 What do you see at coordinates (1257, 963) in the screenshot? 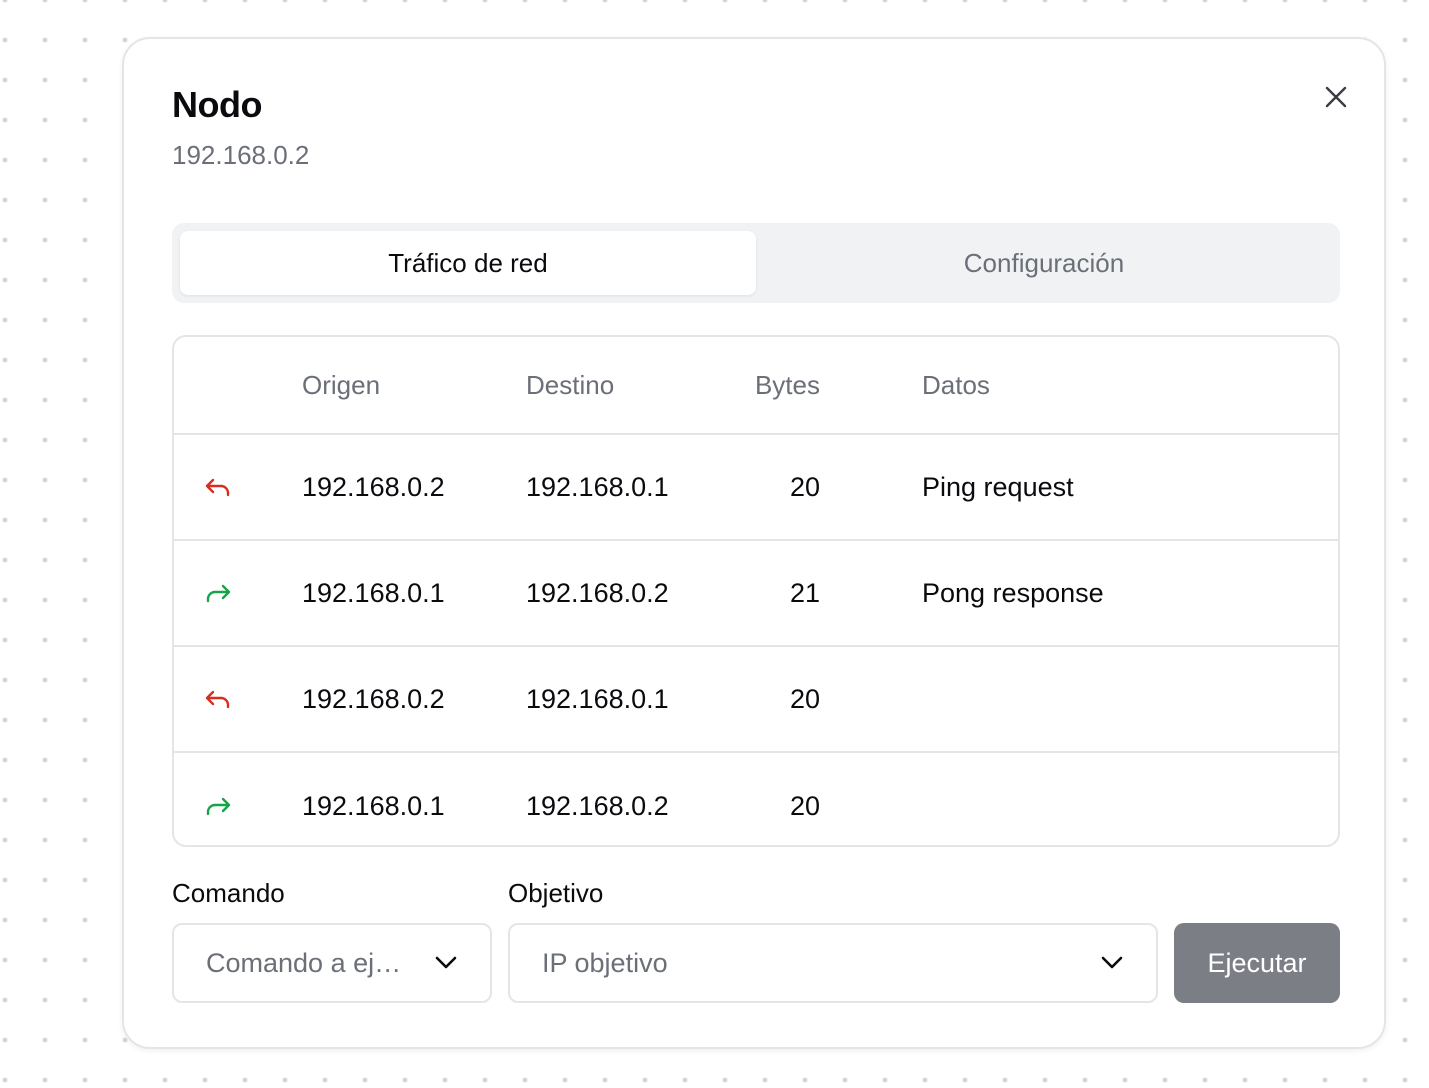
I see `execute-button: Ejecutar` at bounding box center [1257, 963].